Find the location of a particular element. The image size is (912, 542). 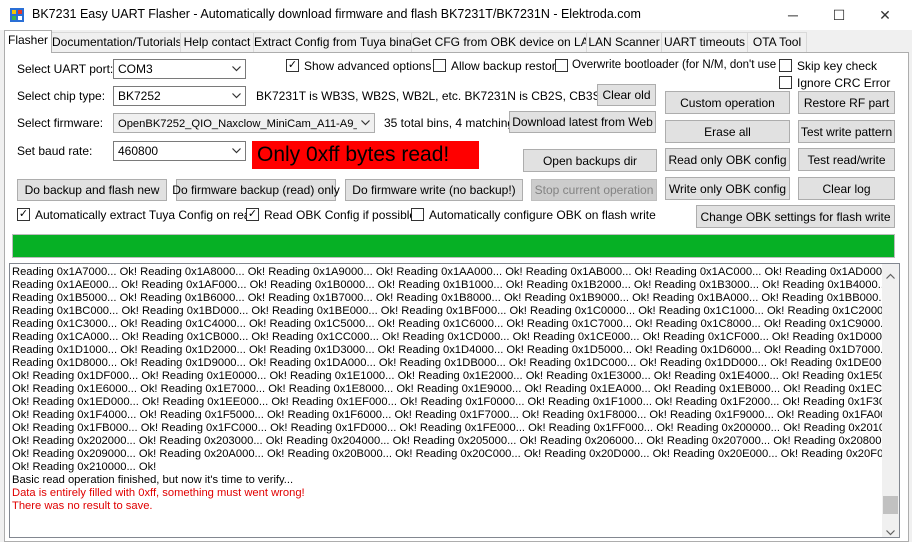

scroll-up-icon is located at coordinates (890, 275).